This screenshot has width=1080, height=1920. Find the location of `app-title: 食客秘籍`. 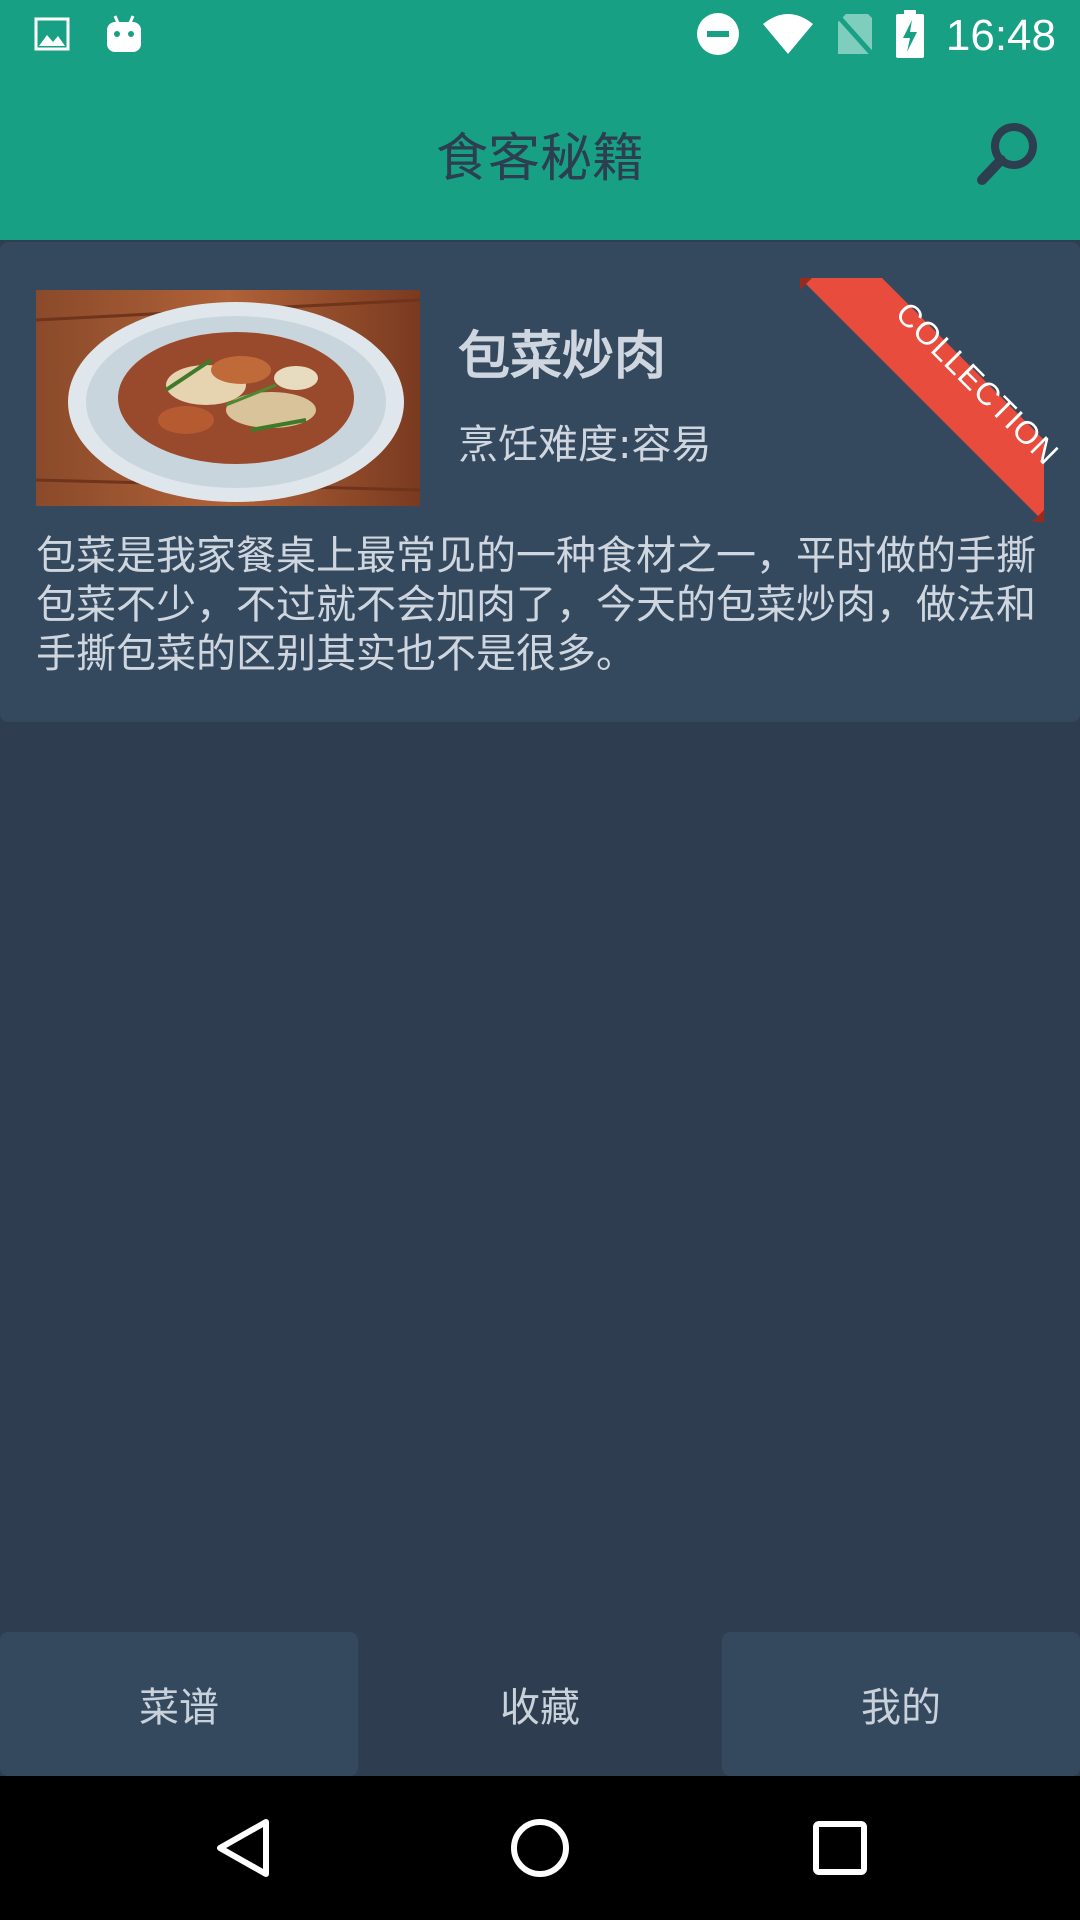

app-title: 食客秘籍 is located at coordinates (539, 159).